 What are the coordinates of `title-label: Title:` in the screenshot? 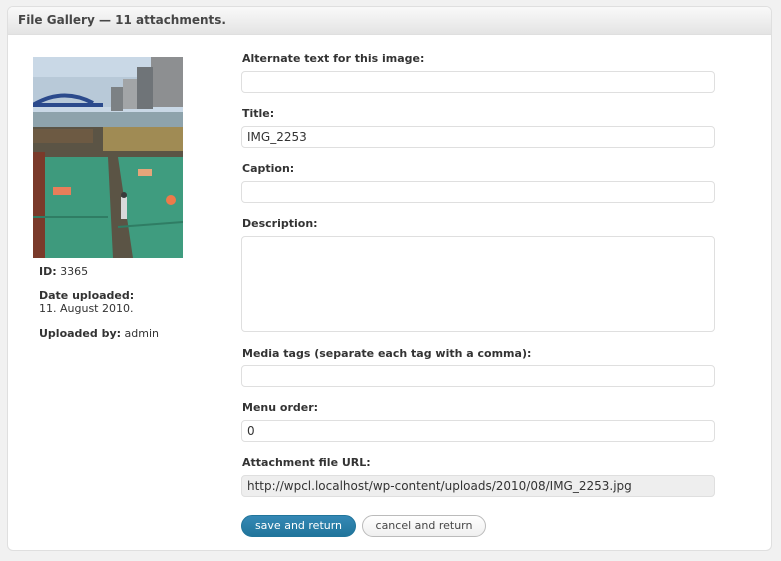 It's located at (258, 113).